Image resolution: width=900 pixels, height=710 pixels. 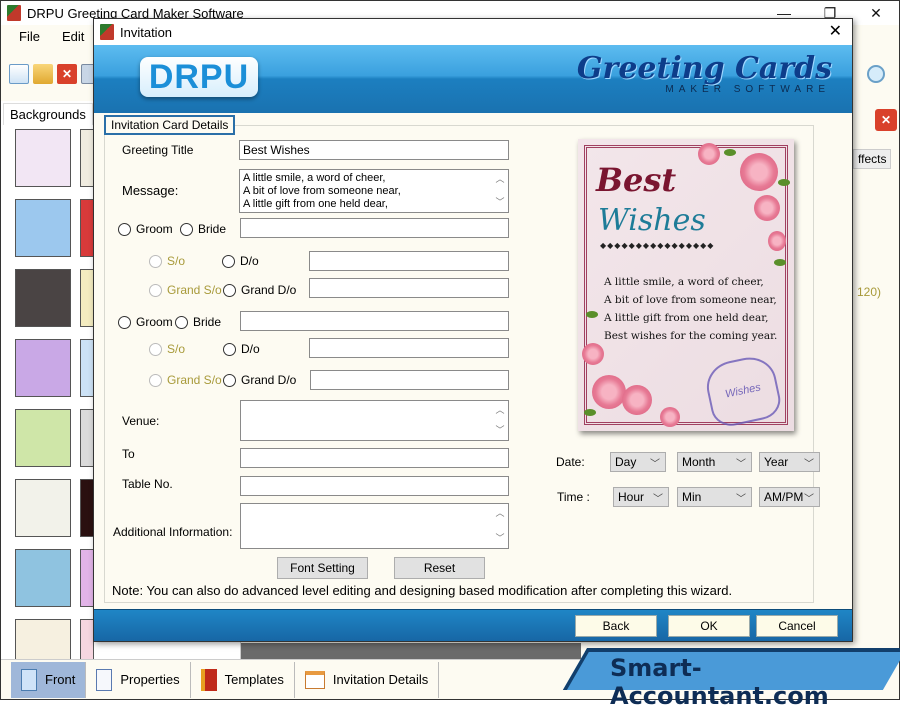 What do you see at coordinates (374, 150) in the screenshot?
I see `greeting-title-input` at bounding box center [374, 150].